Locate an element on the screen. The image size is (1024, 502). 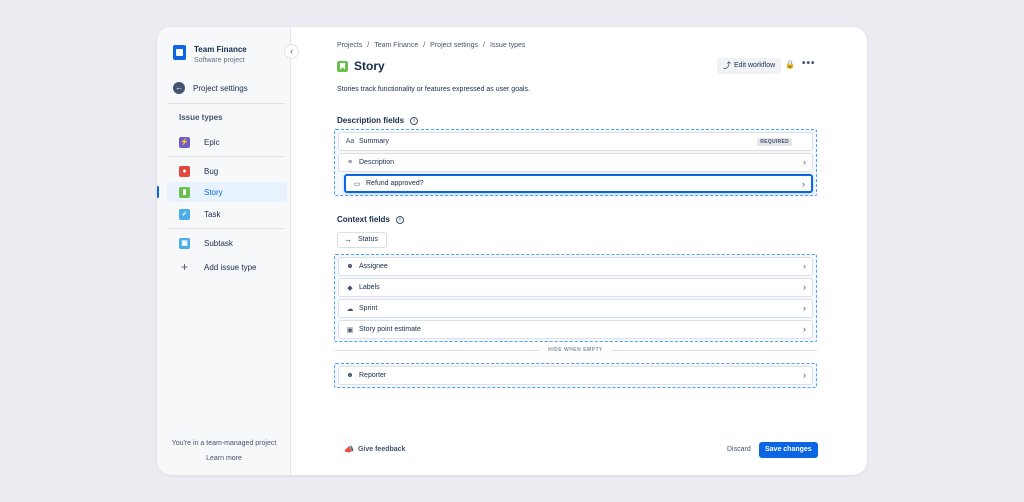
project-type: Software project is located at coordinates (219, 60).